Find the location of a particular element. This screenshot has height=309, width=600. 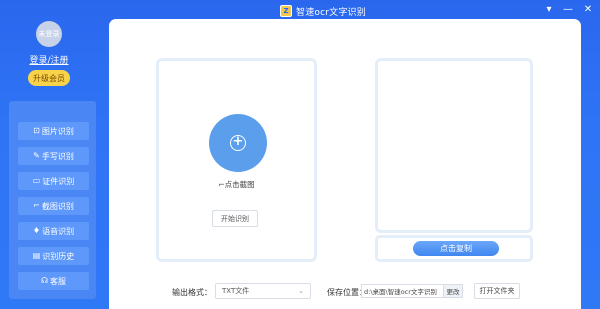

open-folder-button: 打开文件夹 is located at coordinates (497, 291).